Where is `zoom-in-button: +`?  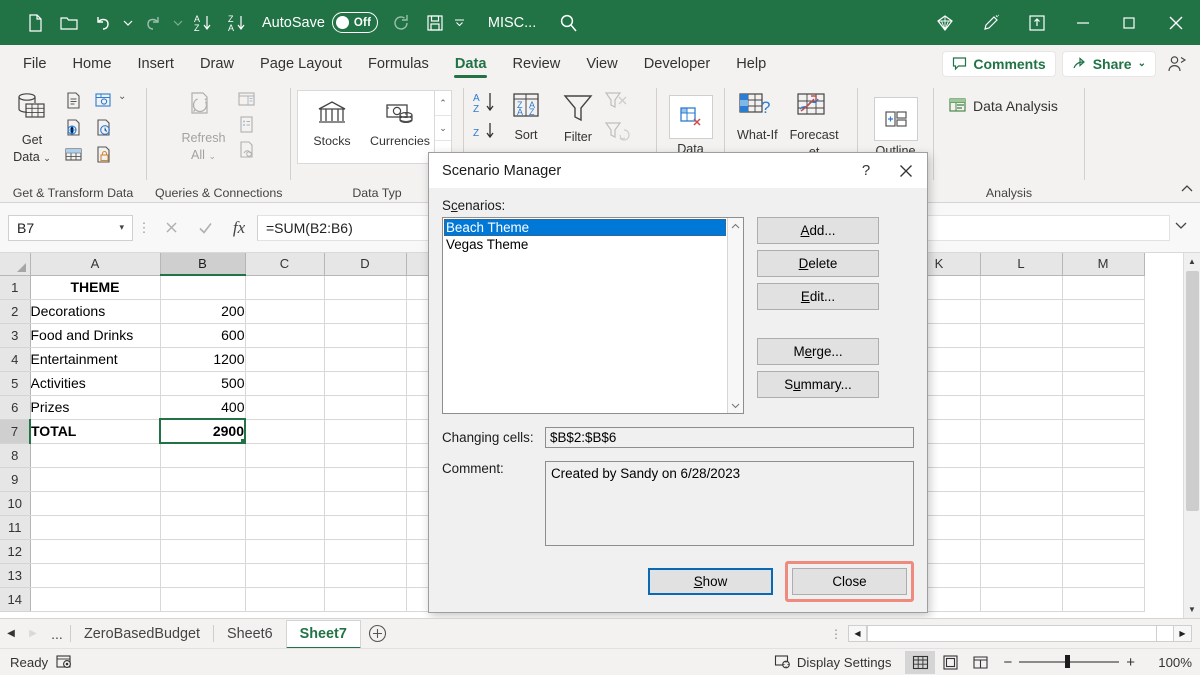
zoom-in-button: + is located at coordinates (1130, 662).